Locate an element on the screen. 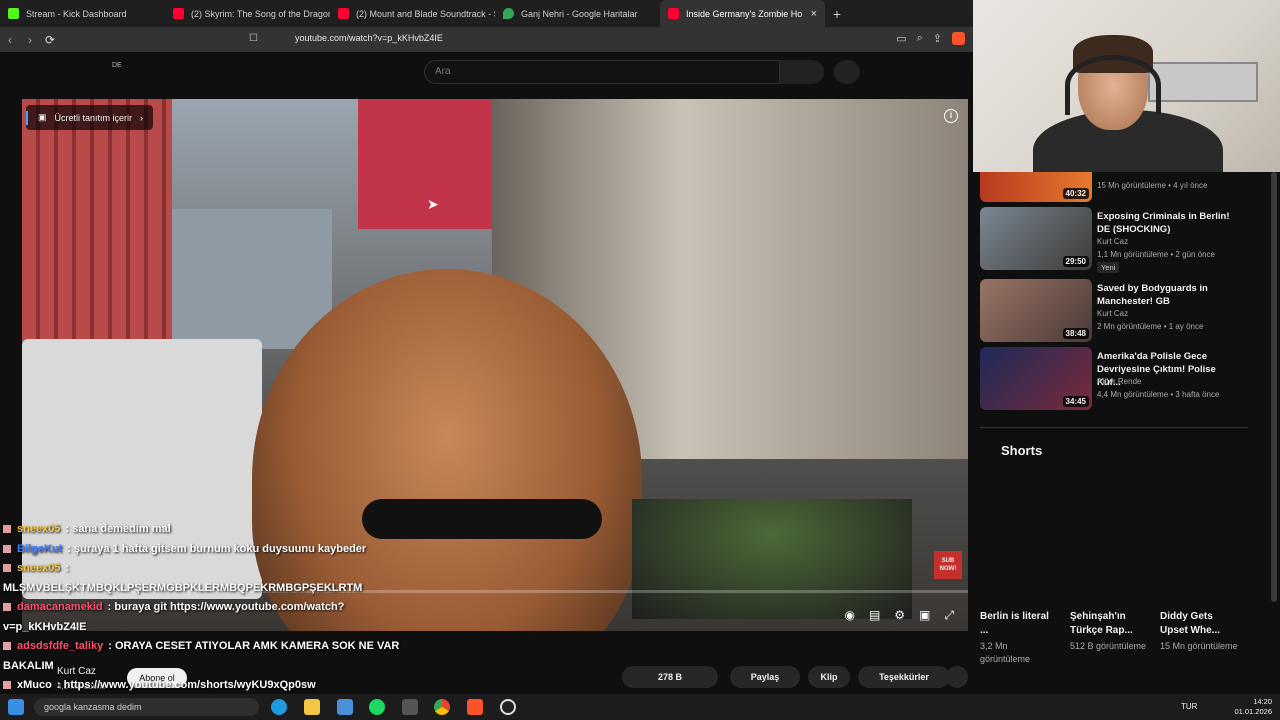  like-button: 278 B is located at coordinates (670, 677).